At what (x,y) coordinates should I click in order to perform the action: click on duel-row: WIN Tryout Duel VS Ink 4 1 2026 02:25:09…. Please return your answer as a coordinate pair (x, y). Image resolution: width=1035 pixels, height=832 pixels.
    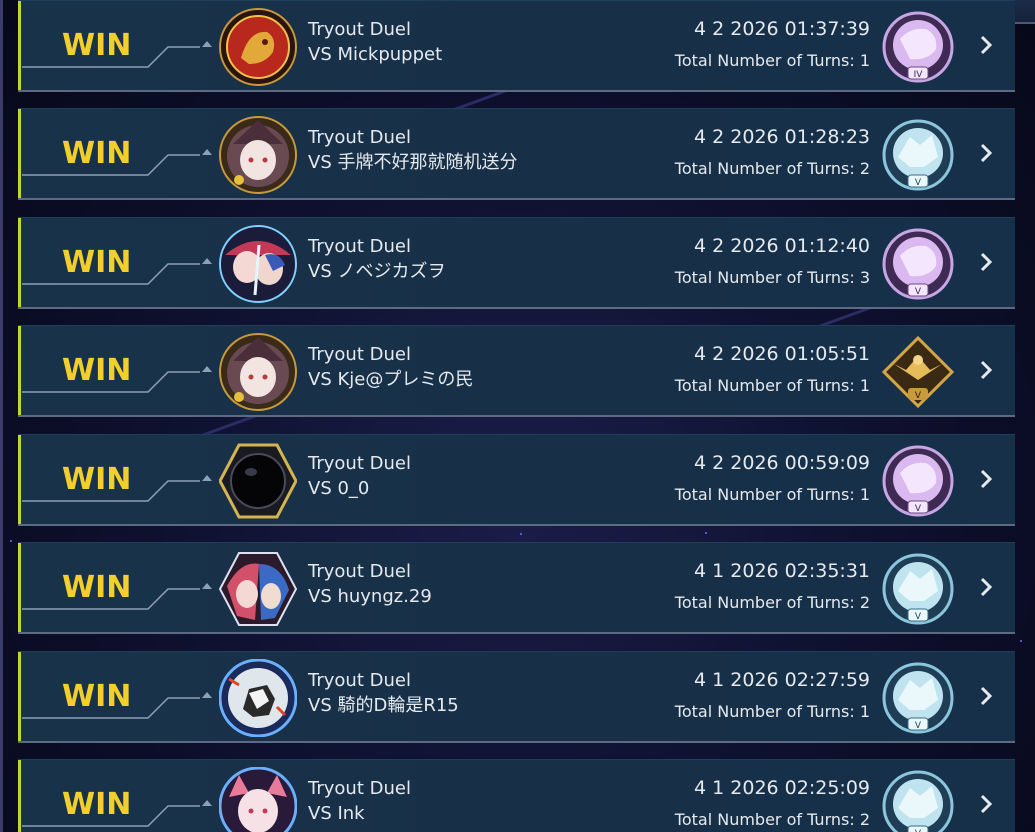
    Looking at the image, I should click on (516, 795).